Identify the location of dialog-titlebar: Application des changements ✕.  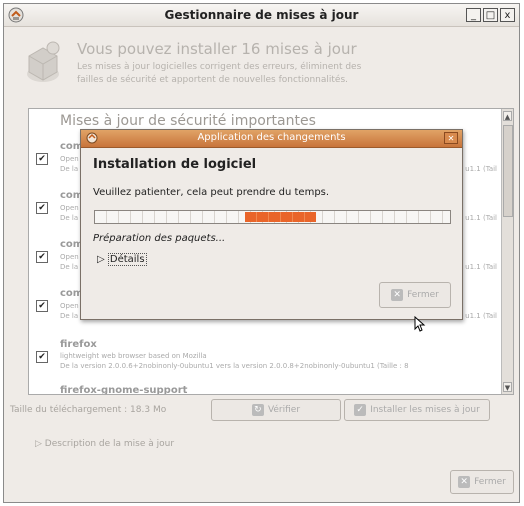
(271, 139).